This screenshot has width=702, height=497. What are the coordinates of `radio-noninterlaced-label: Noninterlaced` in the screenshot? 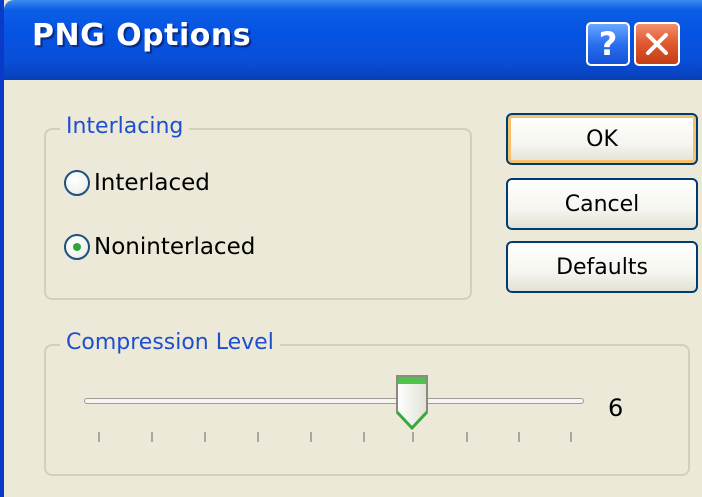 It's located at (175, 247).